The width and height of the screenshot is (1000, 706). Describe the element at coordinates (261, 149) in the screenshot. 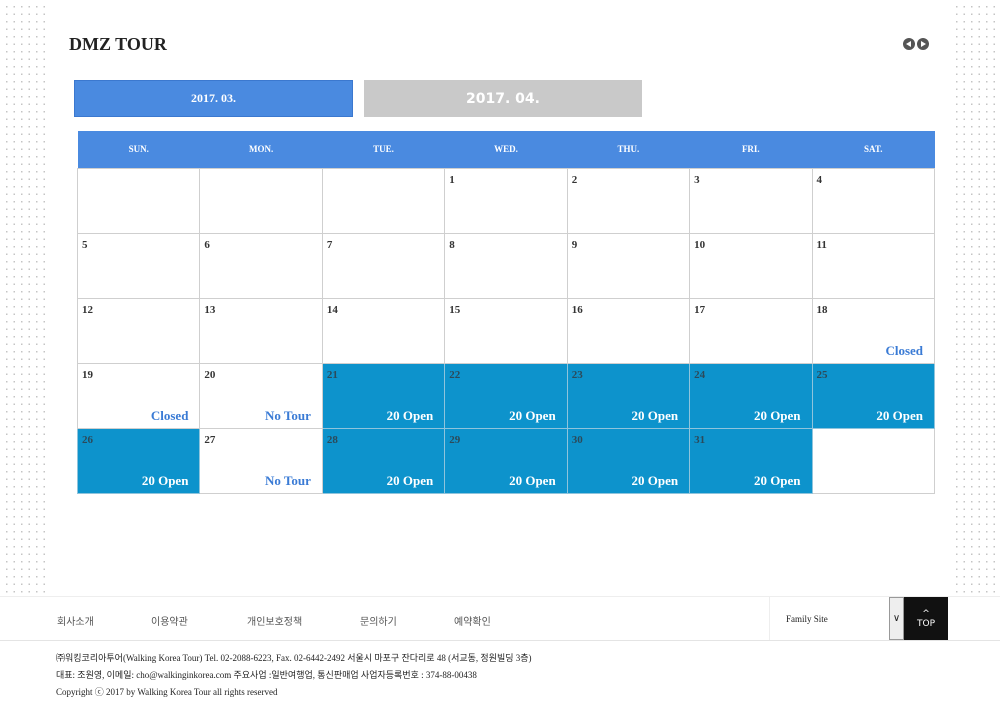

I see `weekday-header: MON.` at that location.